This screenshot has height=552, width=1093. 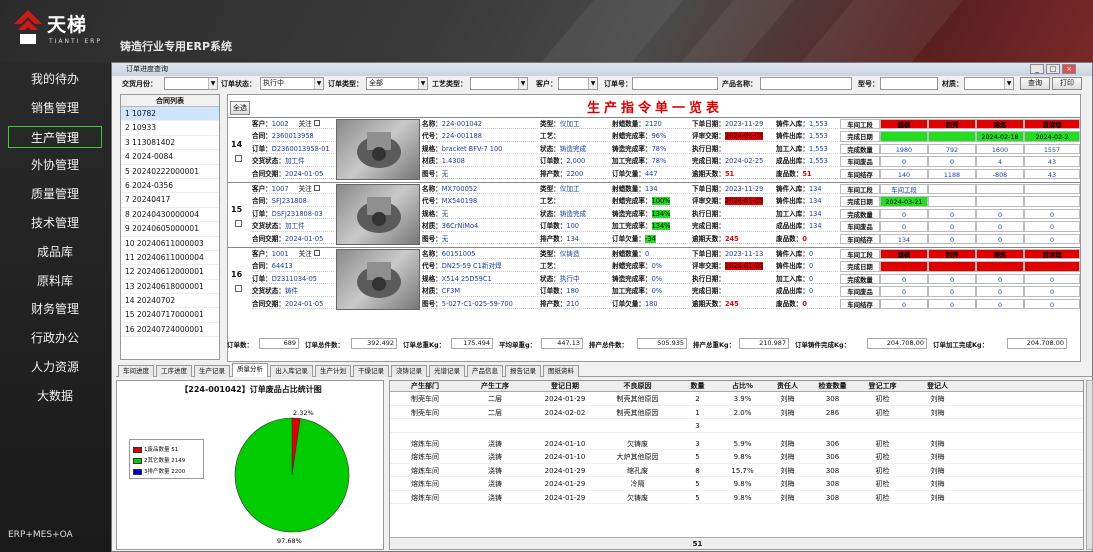 What do you see at coordinates (806, 83) in the screenshot?
I see `product-name-input` at bounding box center [806, 83].